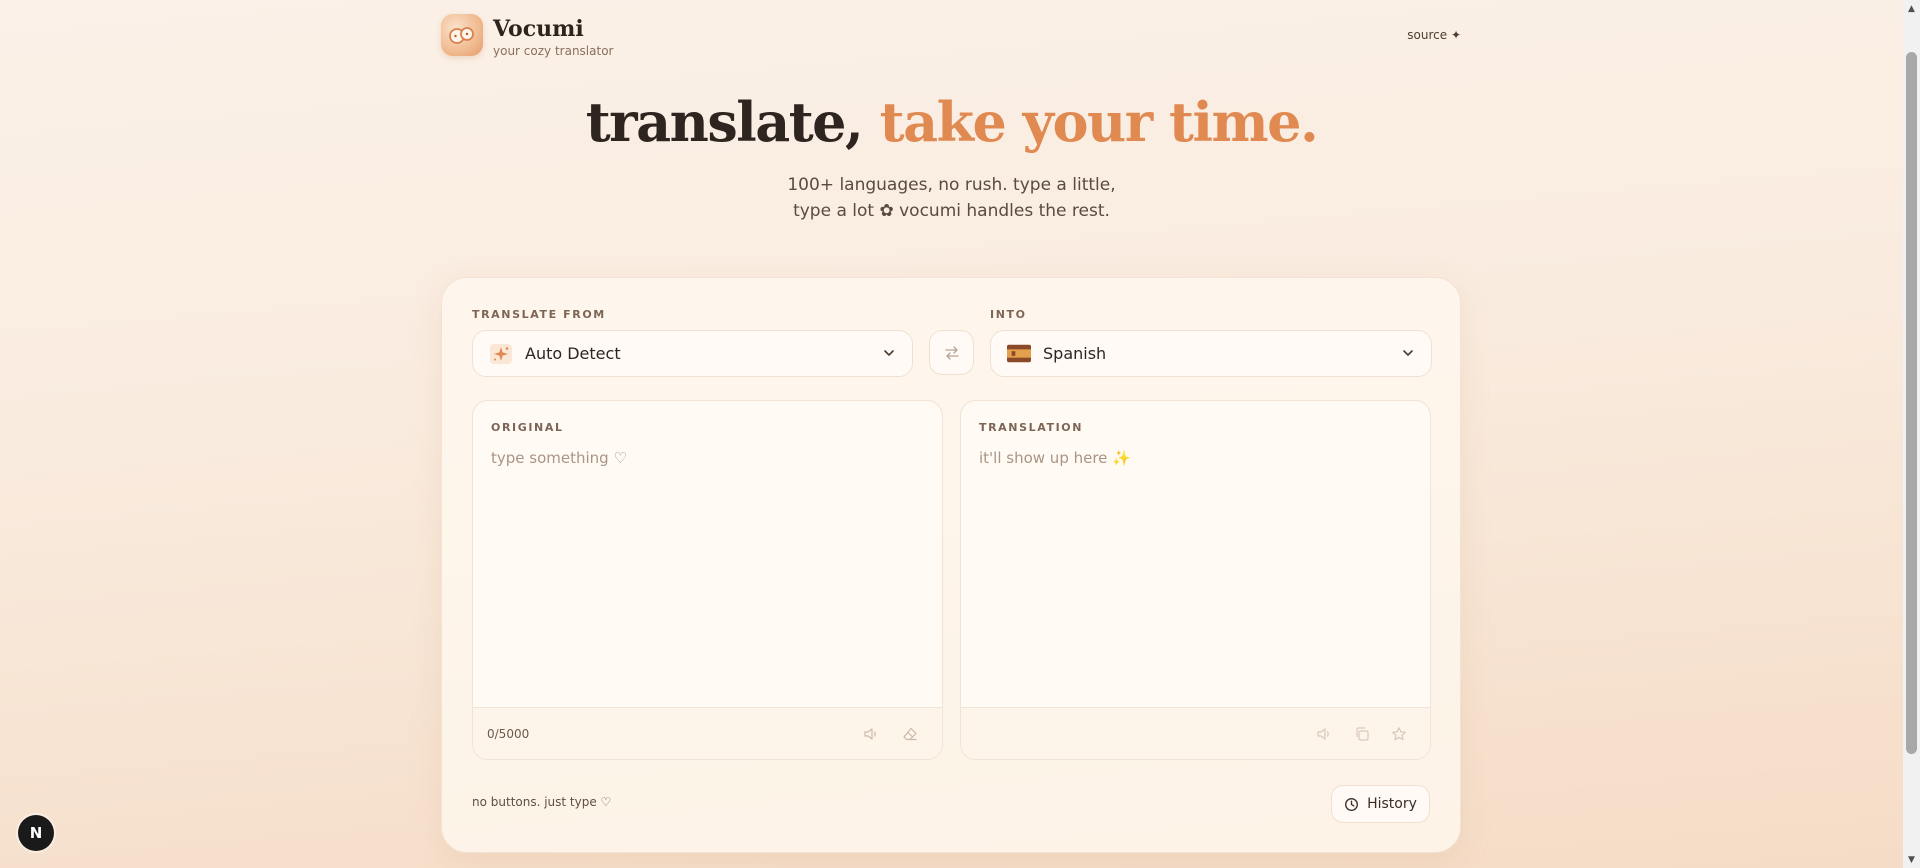 Image resolution: width=1920 pixels, height=868 pixels. What do you see at coordinates (501, 353) in the screenshot?
I see `sparkle-icon` at bounding box center [501, 353].